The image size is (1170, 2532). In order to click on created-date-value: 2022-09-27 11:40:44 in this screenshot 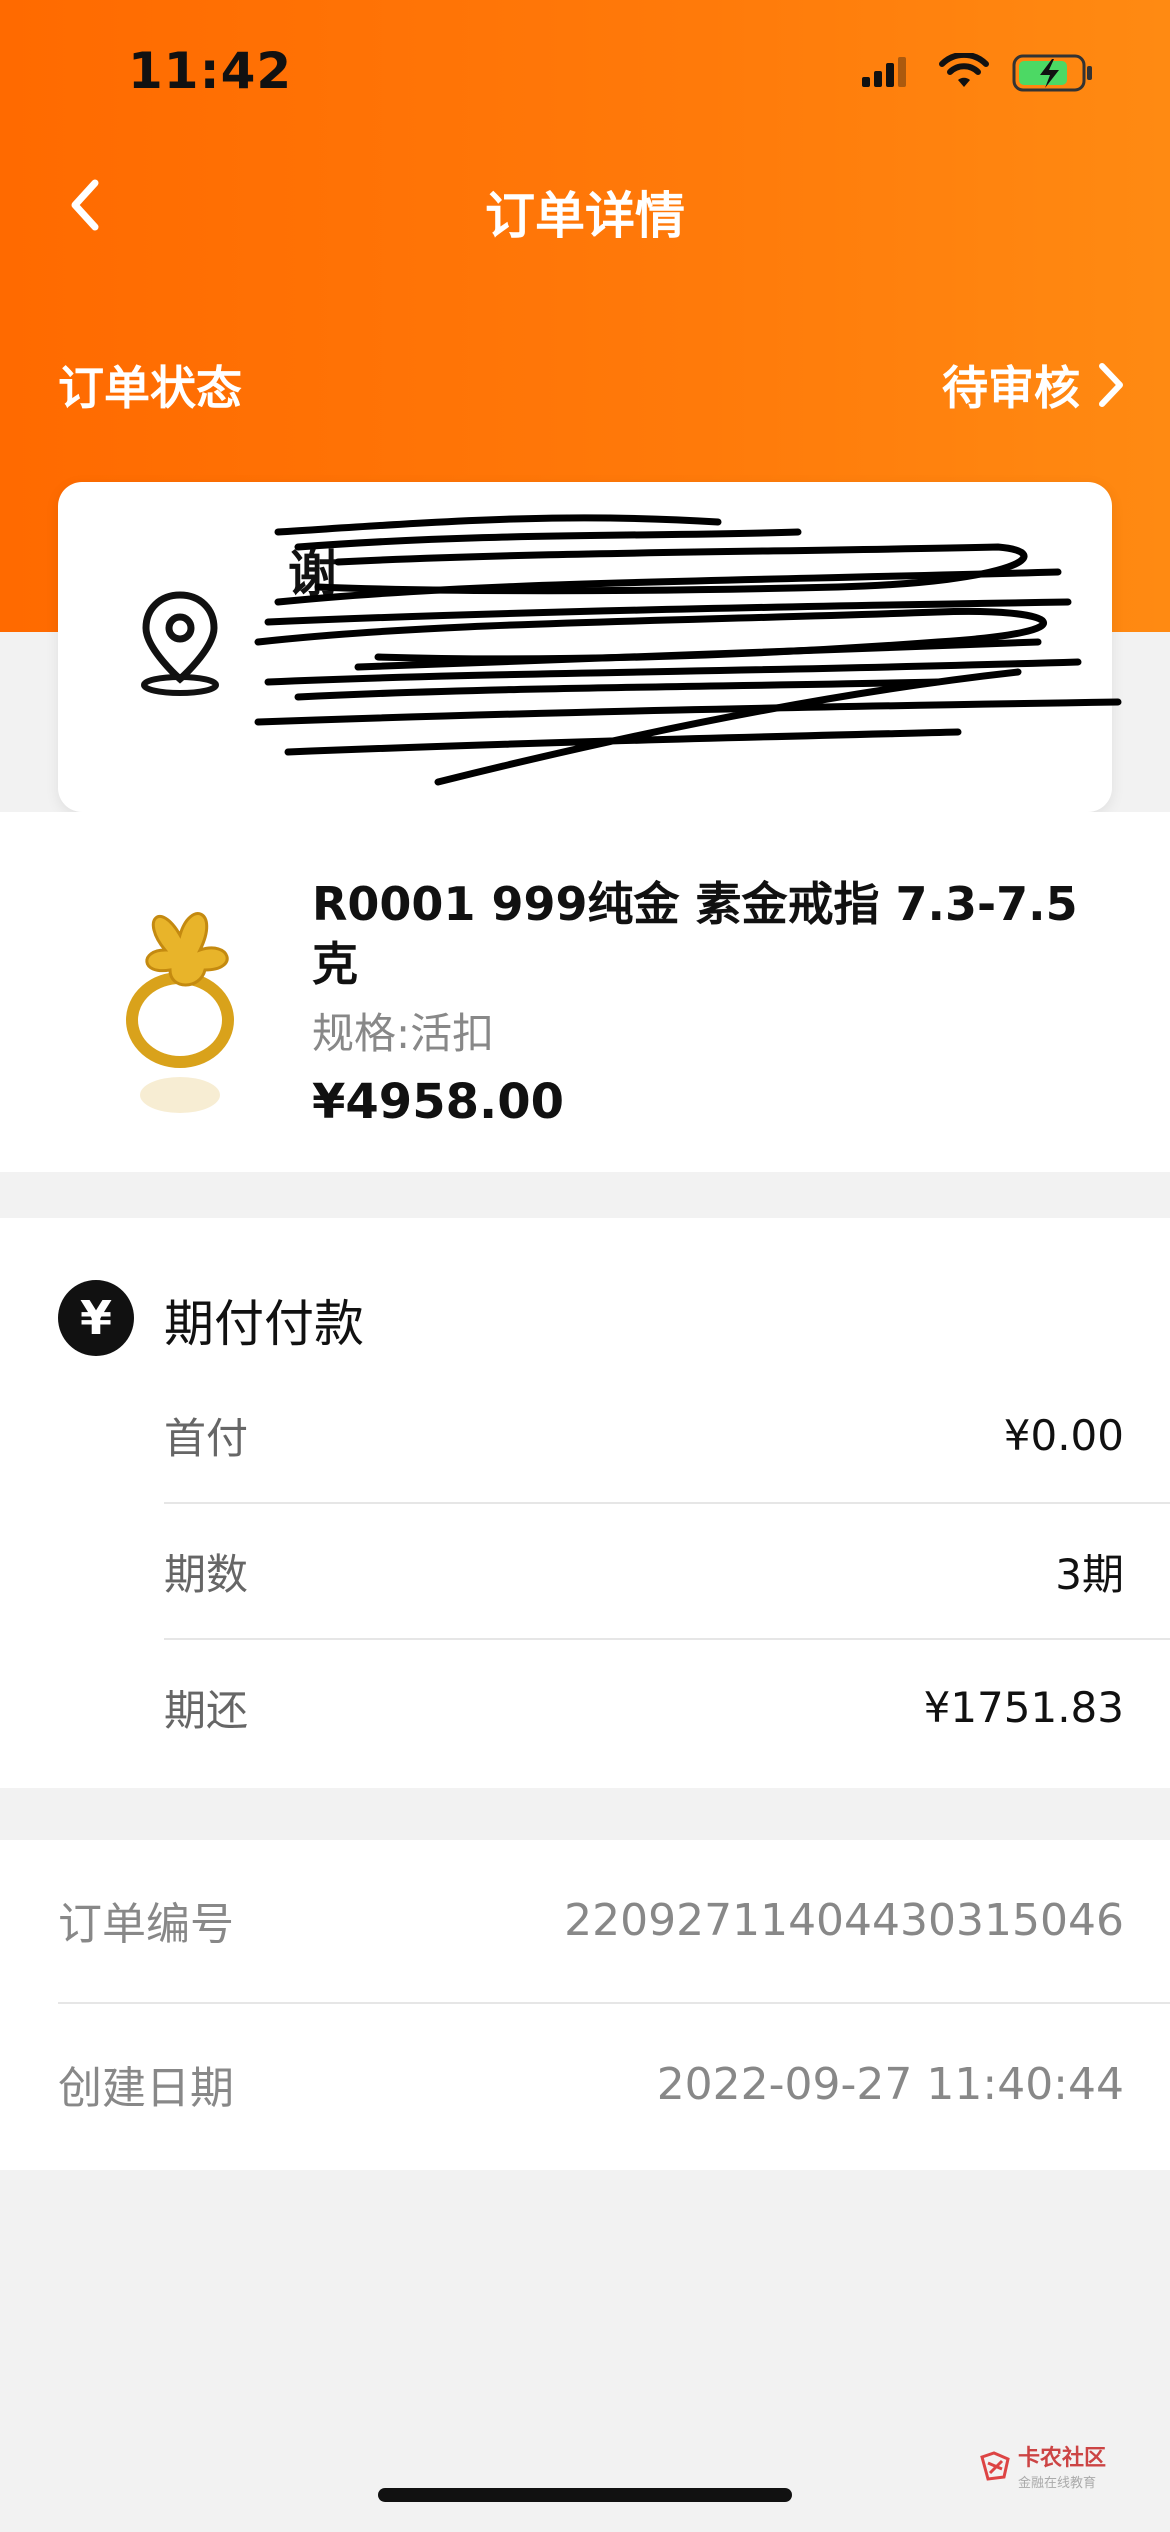, I will do `click(890, 2084)`.